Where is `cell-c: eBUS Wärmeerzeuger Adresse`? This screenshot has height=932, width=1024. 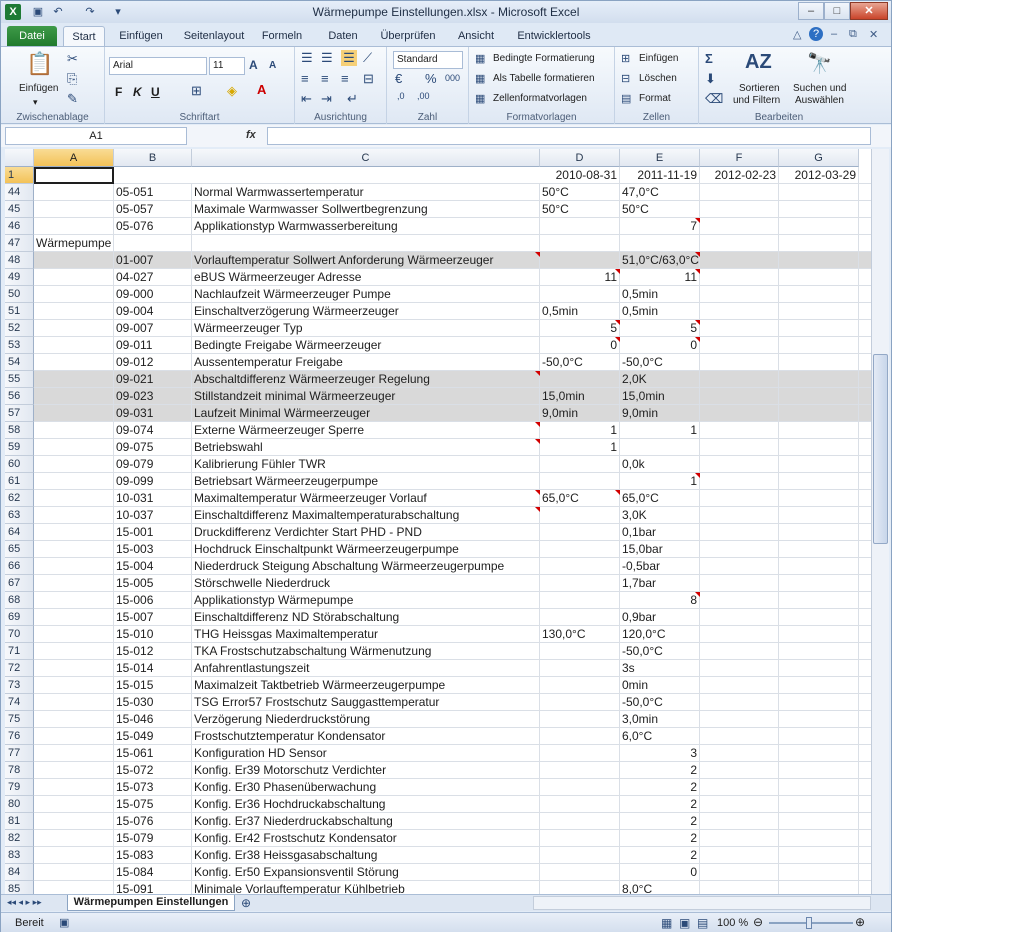 cell-c: eBUS Wärmeerzeuger Adresse is located at coordinates (366, 277).